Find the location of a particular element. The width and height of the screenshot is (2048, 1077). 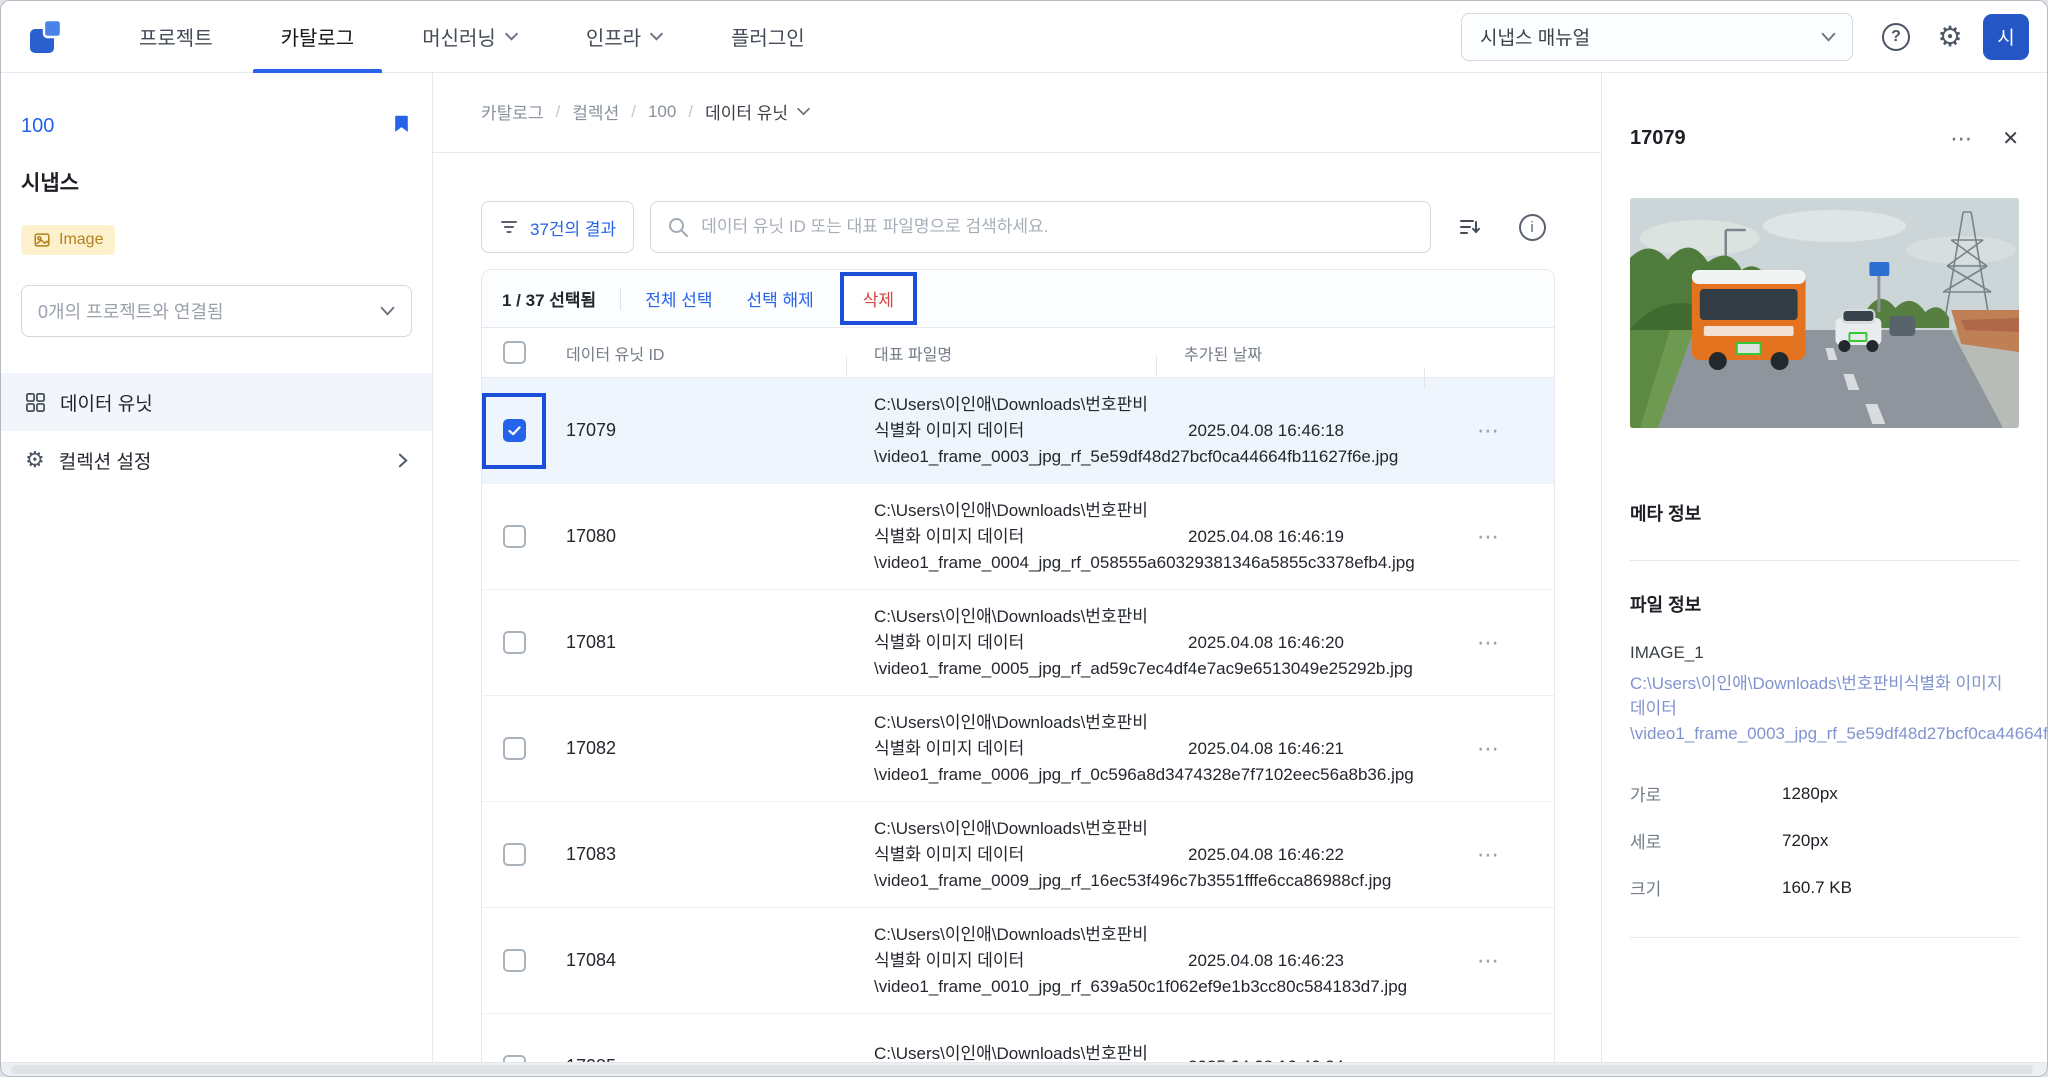

breadcrumb-item: 카탈로그 is located at coordinates (512, 111).